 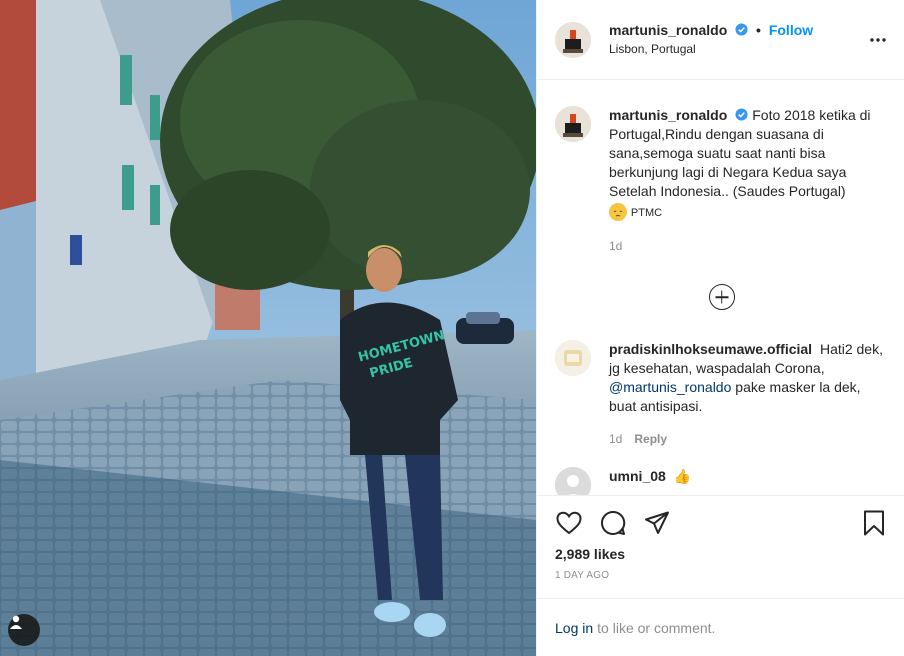 I want to click on default-avatar-image, so click(x=573, y=481).